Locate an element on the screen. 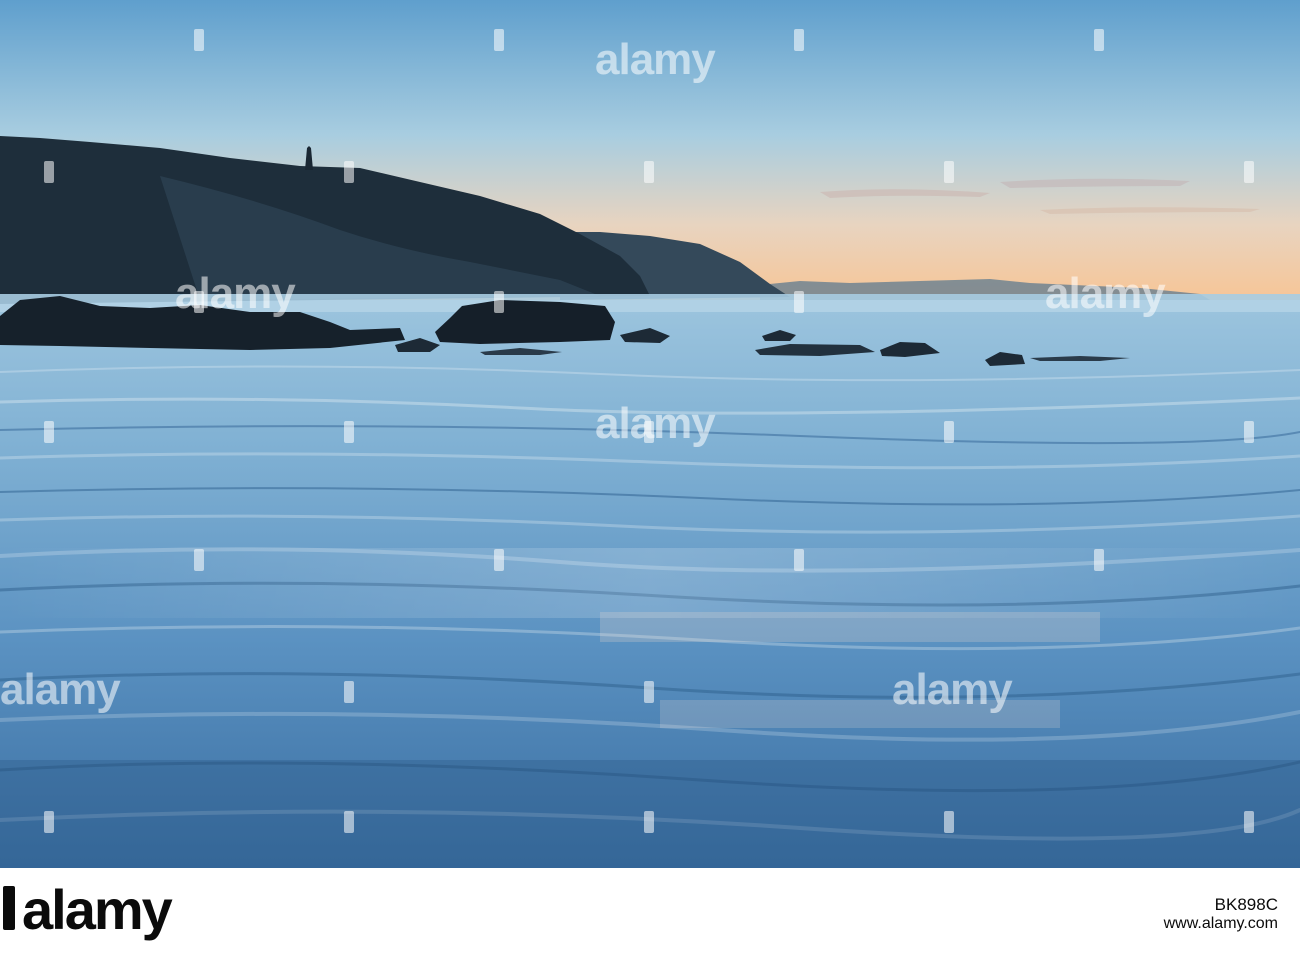  rock-large is located at coordinates (525, 322).